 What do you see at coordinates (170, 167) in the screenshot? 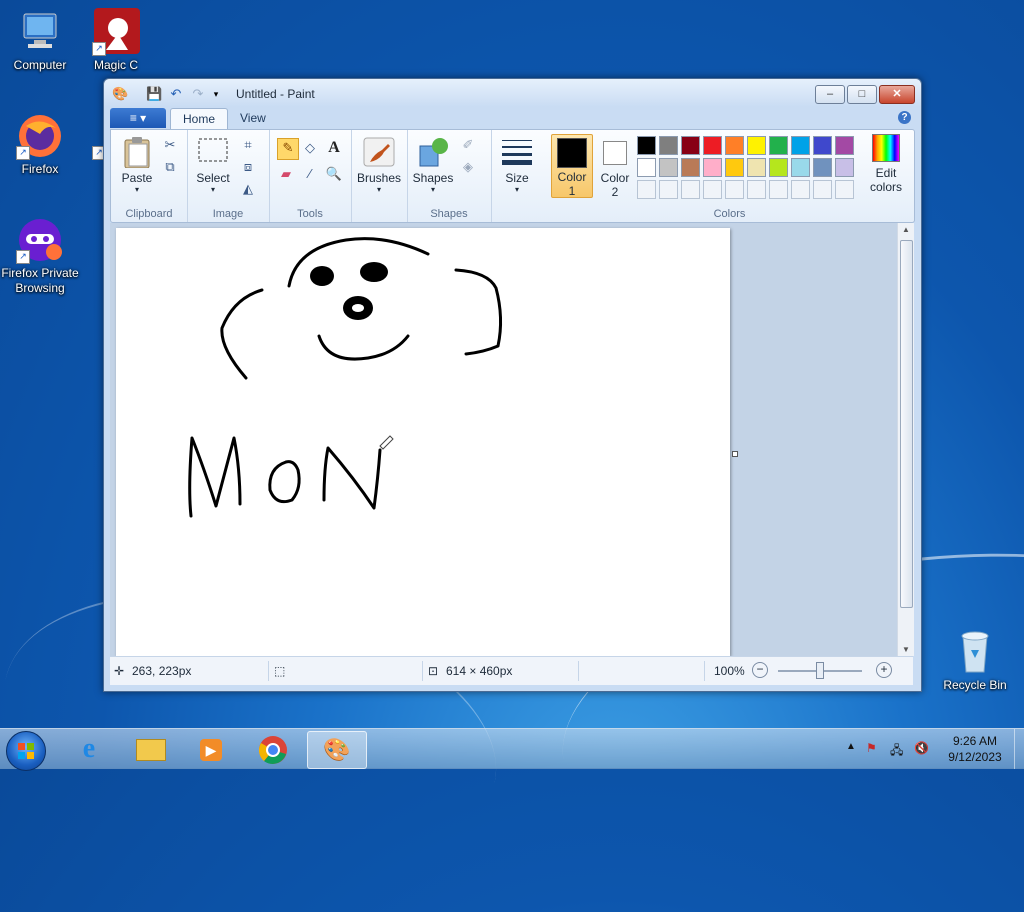
I see `copy-icon: ⧉` at bounding box center [170, 167].